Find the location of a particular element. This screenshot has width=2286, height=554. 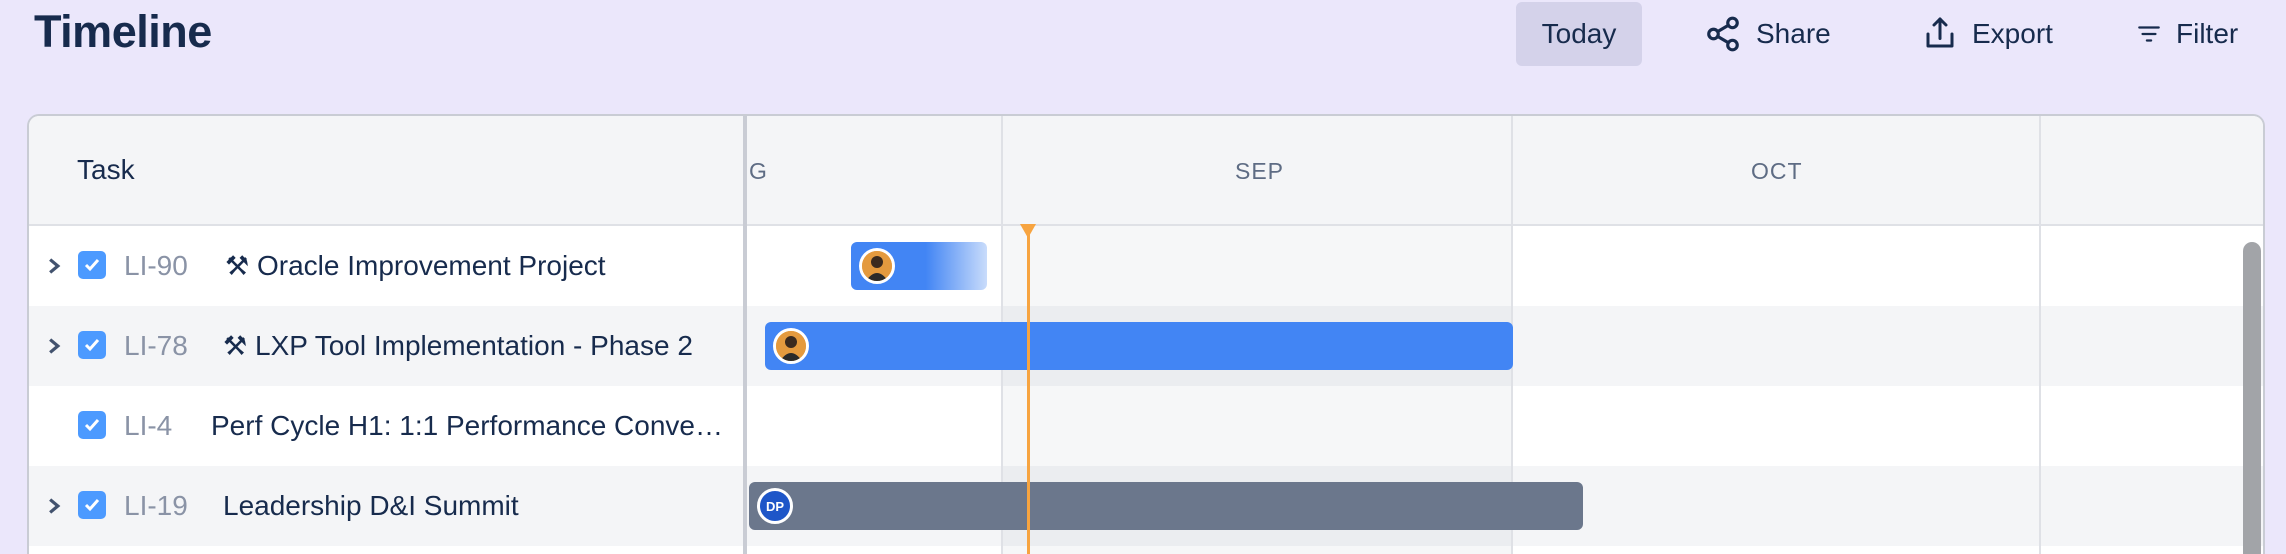

page-title: Timeline is located at coordinates (123, 31).